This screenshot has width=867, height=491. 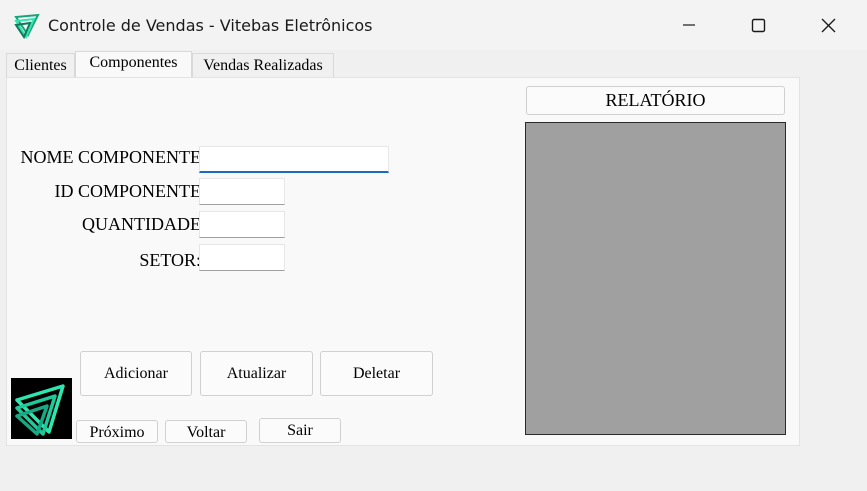 What do you see at coordinates (41, 408) in the screenshot?
I see `vitebas-logo-icon` at bounding box center [41, 408].